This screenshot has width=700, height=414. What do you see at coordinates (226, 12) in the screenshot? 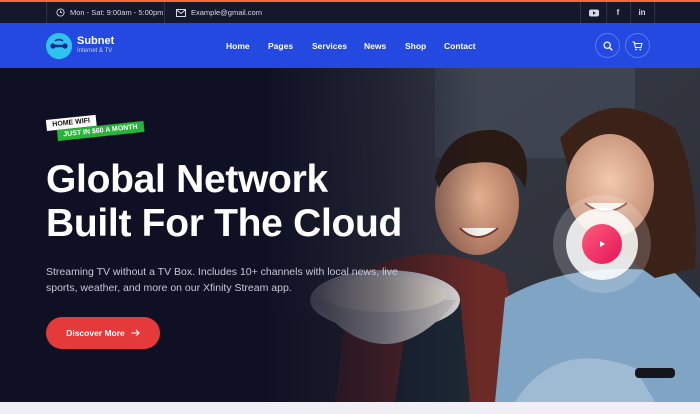
I see `email-text: Example@gmail.com` at bounding box center [226, 12].